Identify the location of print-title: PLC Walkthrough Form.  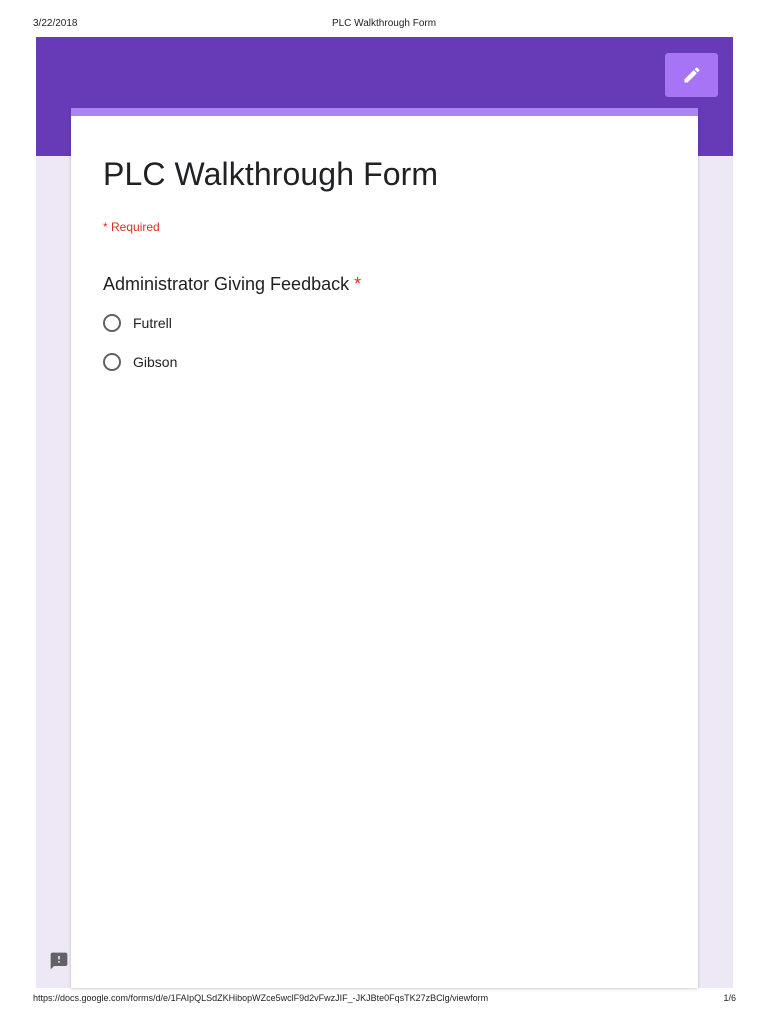
(384, 23).